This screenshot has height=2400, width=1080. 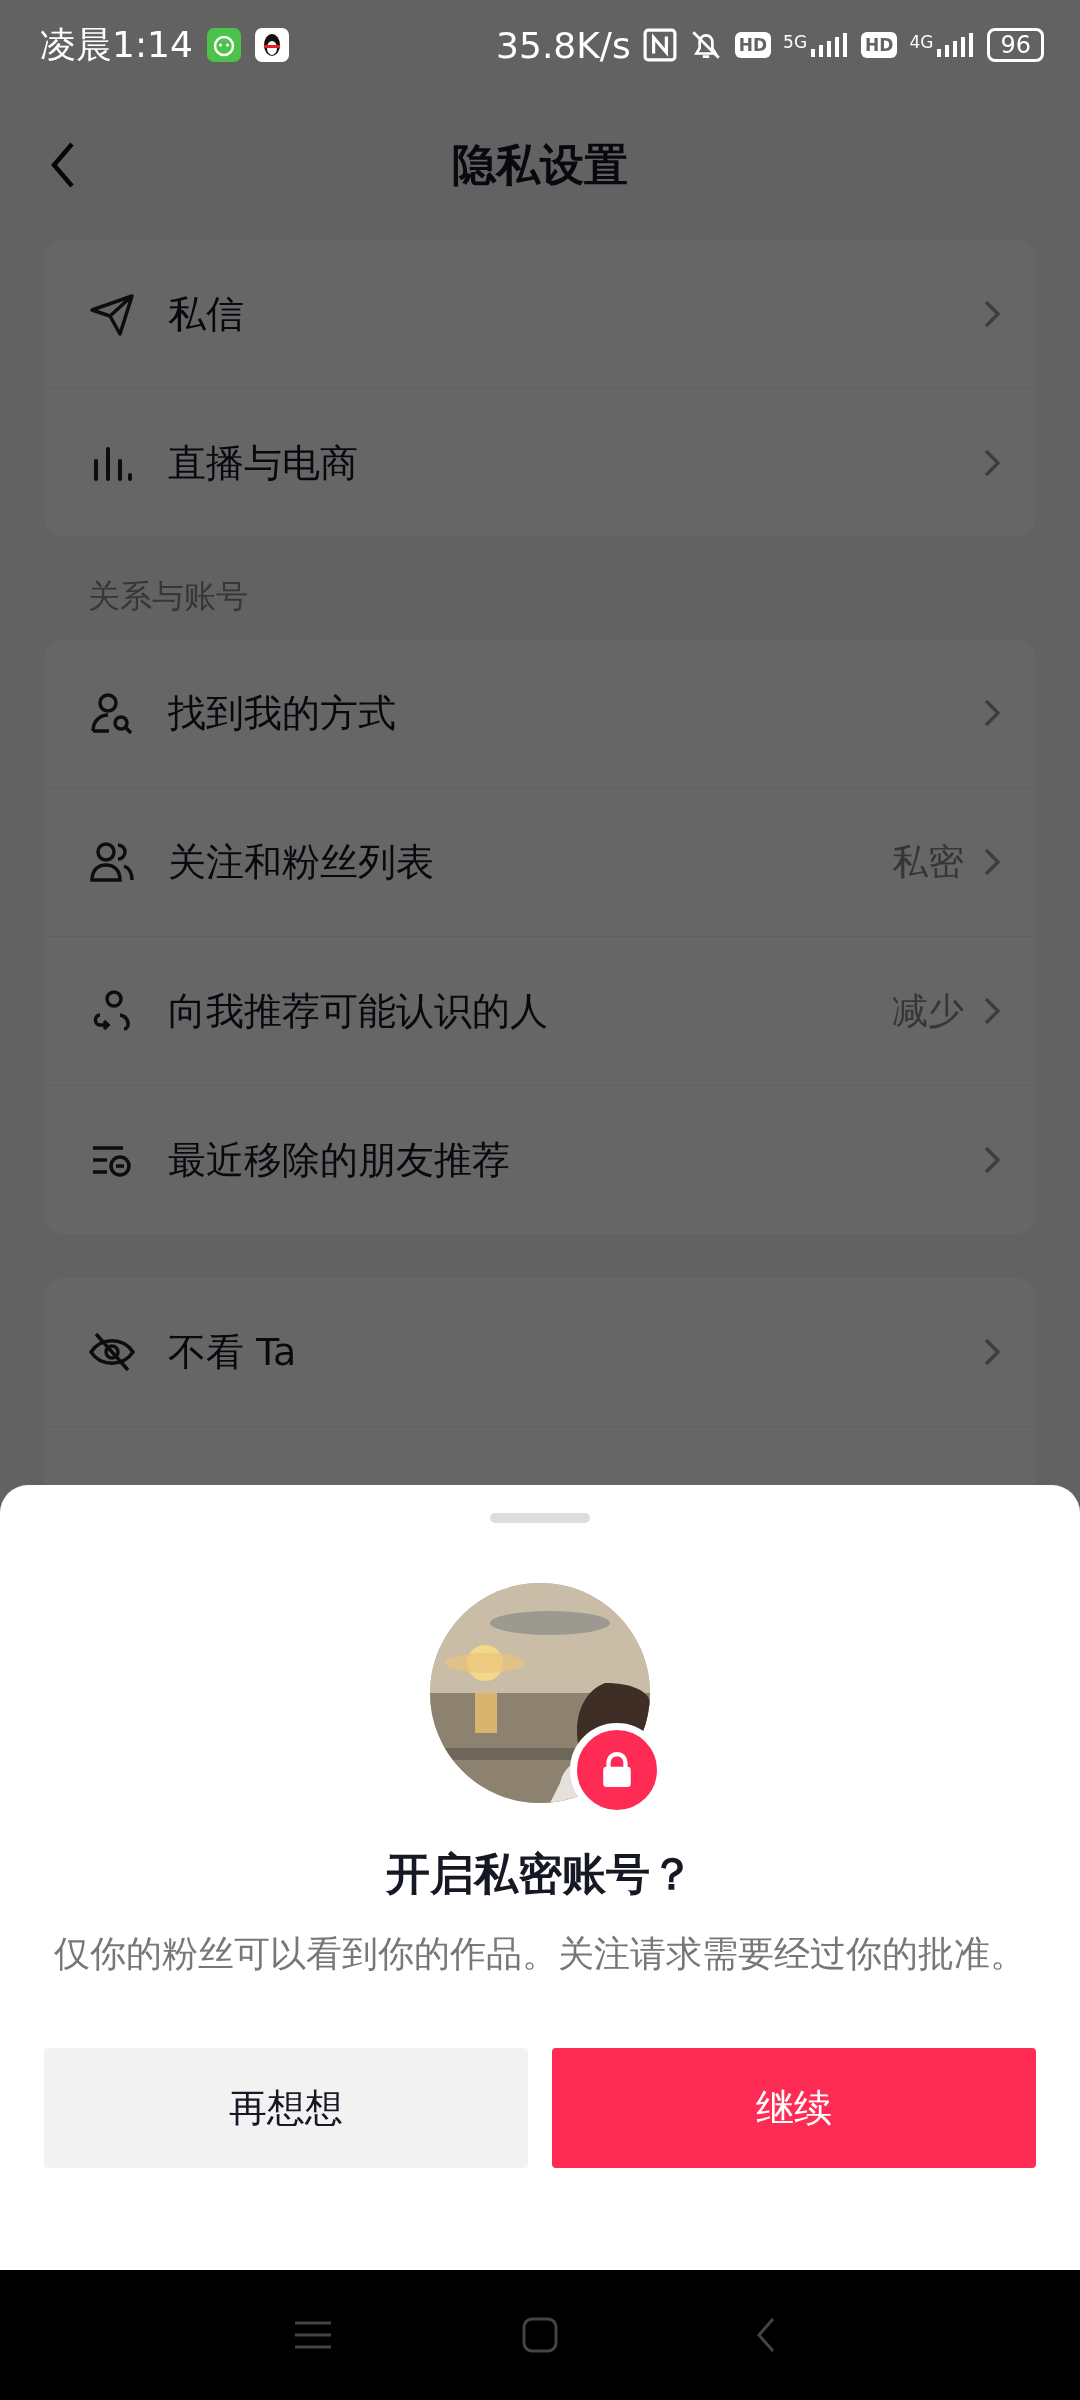 What do you see at coordinates (540, 1159) in the screenshot?
I see `settings-row: 最近移除的朋友推荐` at bounding box center [540, 1159].